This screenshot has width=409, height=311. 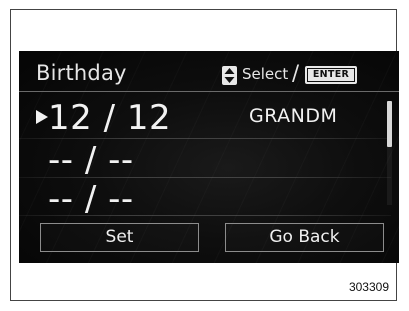 What do you see at coordinates (293, 116) in the screenshot?
I see `contact-name: GRANDM` at bounding box center [293, 116].